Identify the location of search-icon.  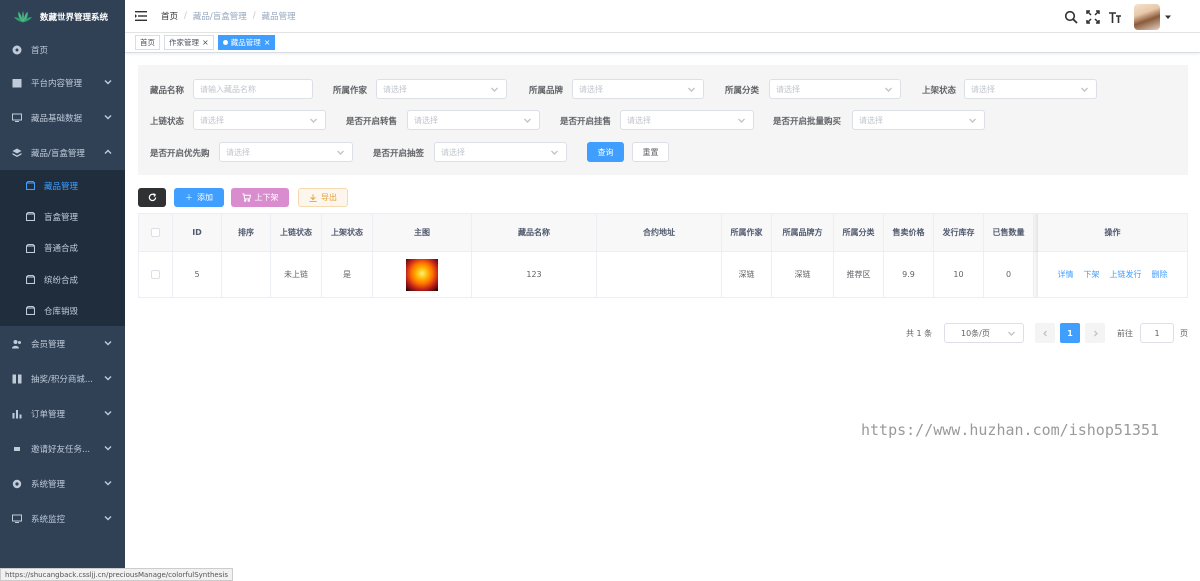
(1071, 17).